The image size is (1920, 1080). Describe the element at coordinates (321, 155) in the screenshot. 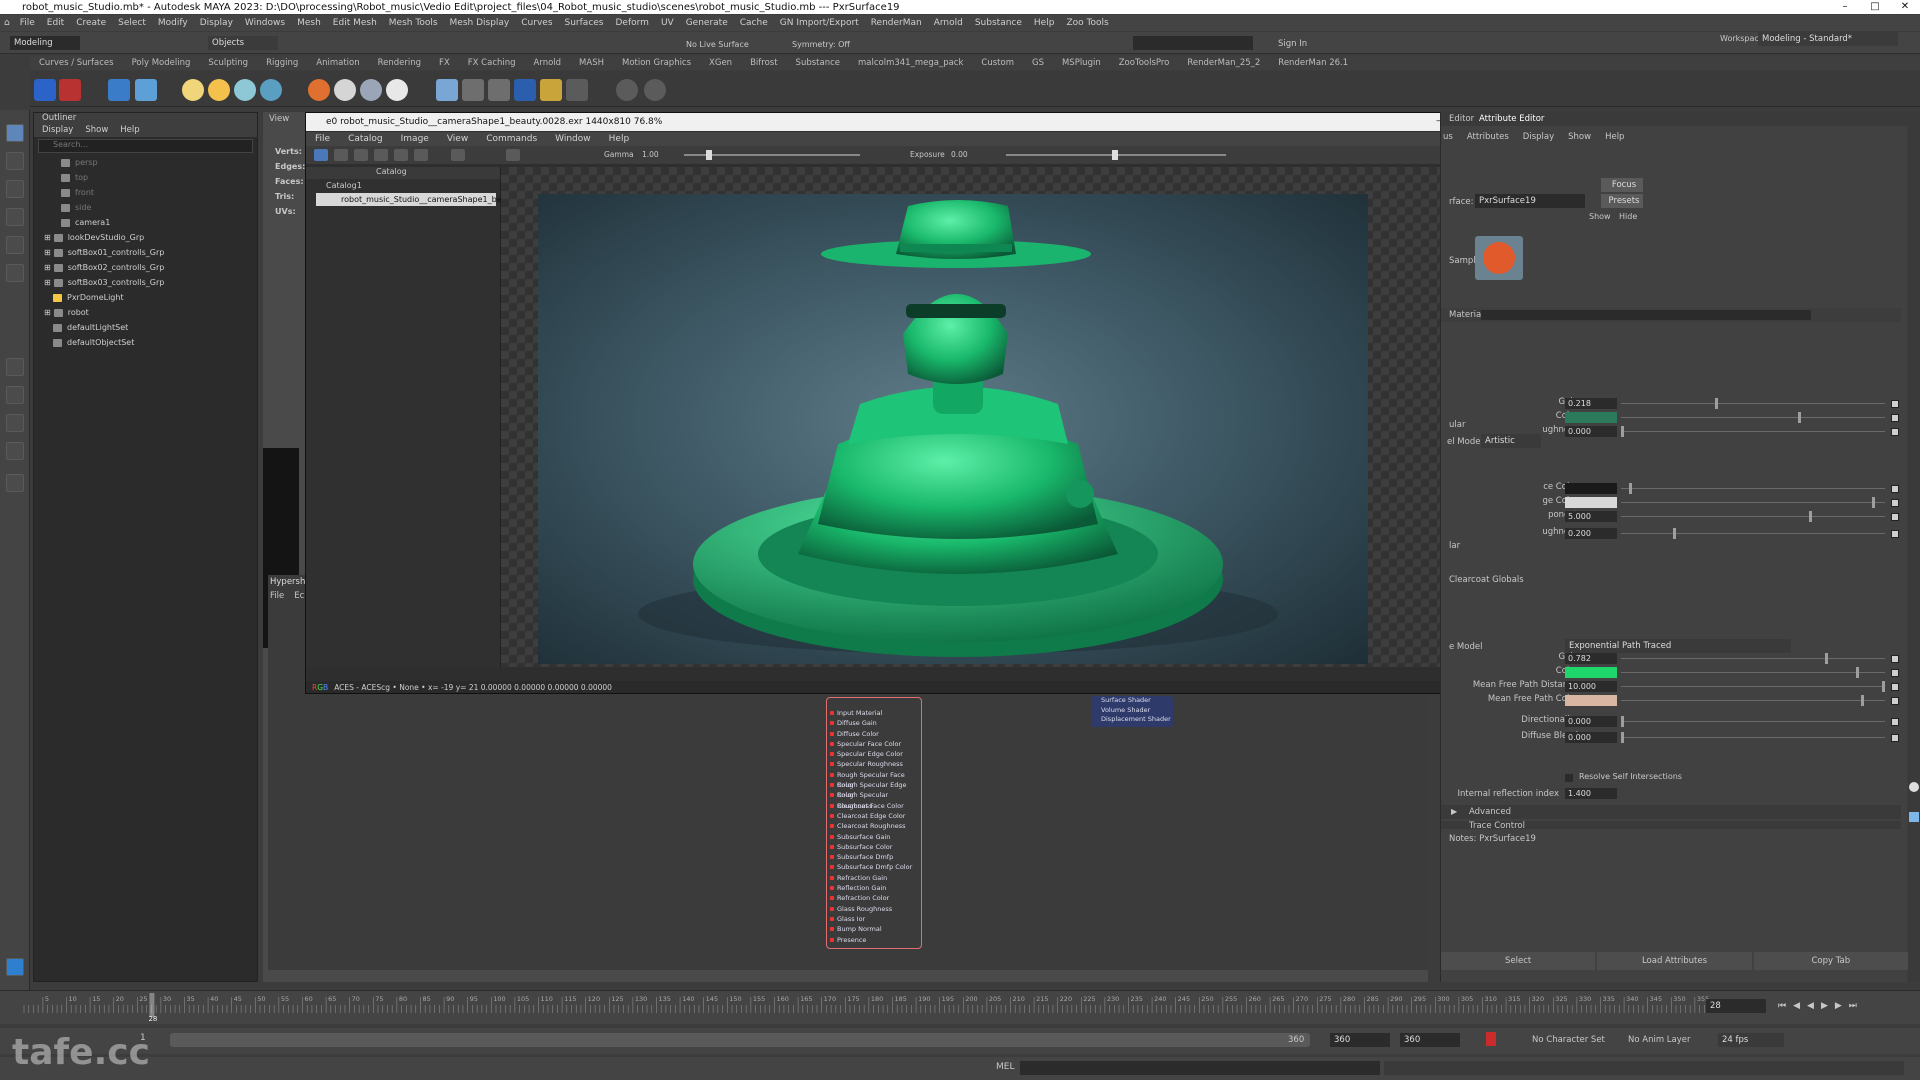

I see `pan-icon` at that location.